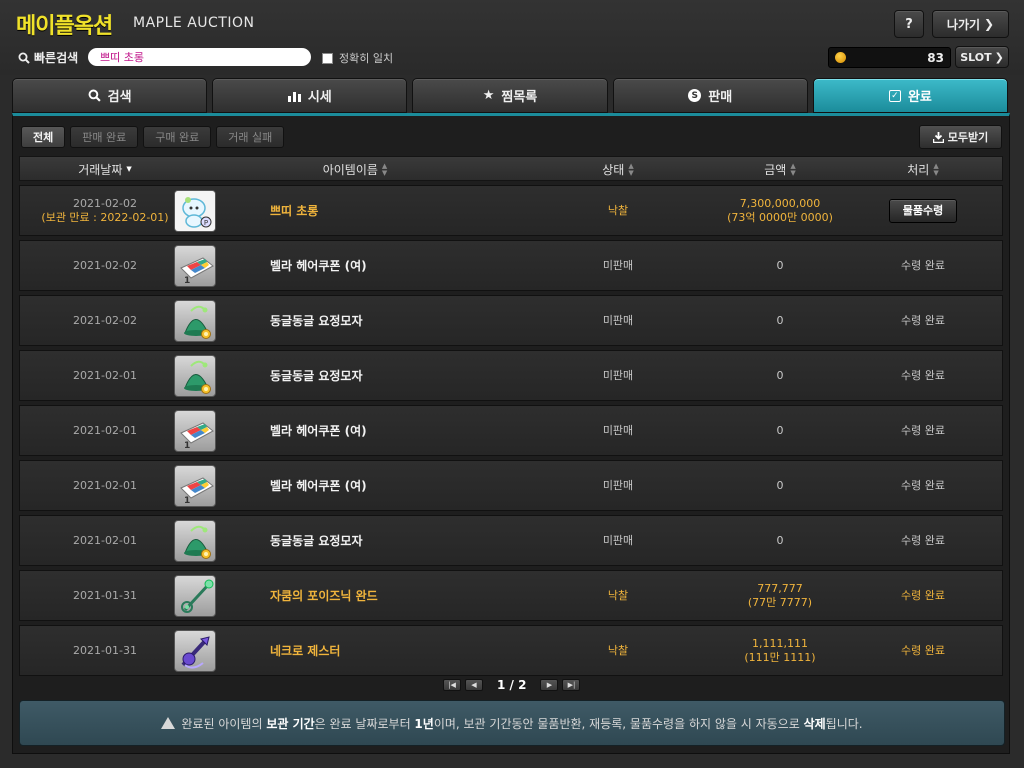 This screenshot has width=1024, height=768. I want to click on column-amount: 금액 ▲ ▼, so click(780, 169).